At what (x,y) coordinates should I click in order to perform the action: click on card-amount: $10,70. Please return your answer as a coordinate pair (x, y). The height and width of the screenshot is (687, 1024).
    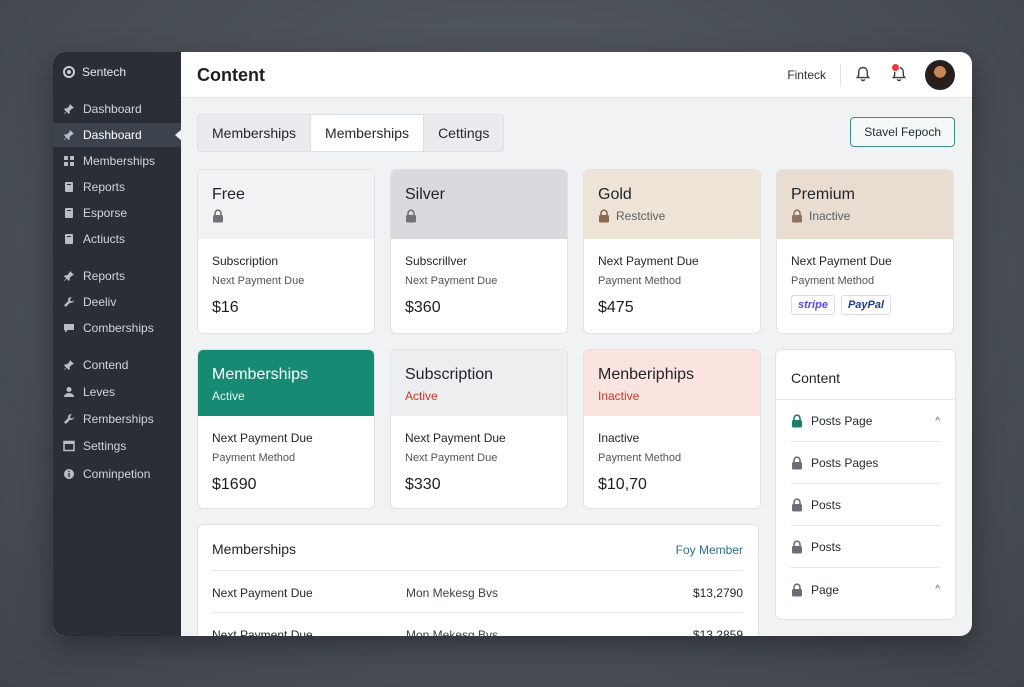
    Looking at the image, I should click on (622, 484).